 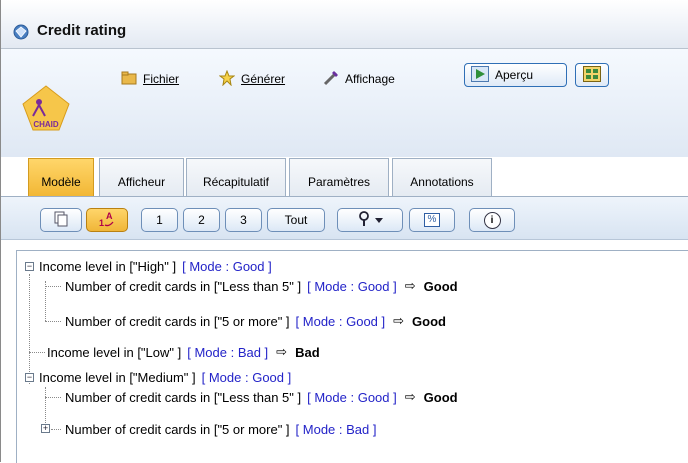 What do you see at coordinates (331, 79) in the screenshot?
I see `view-brush-icon` at bounding box center [331, 79].